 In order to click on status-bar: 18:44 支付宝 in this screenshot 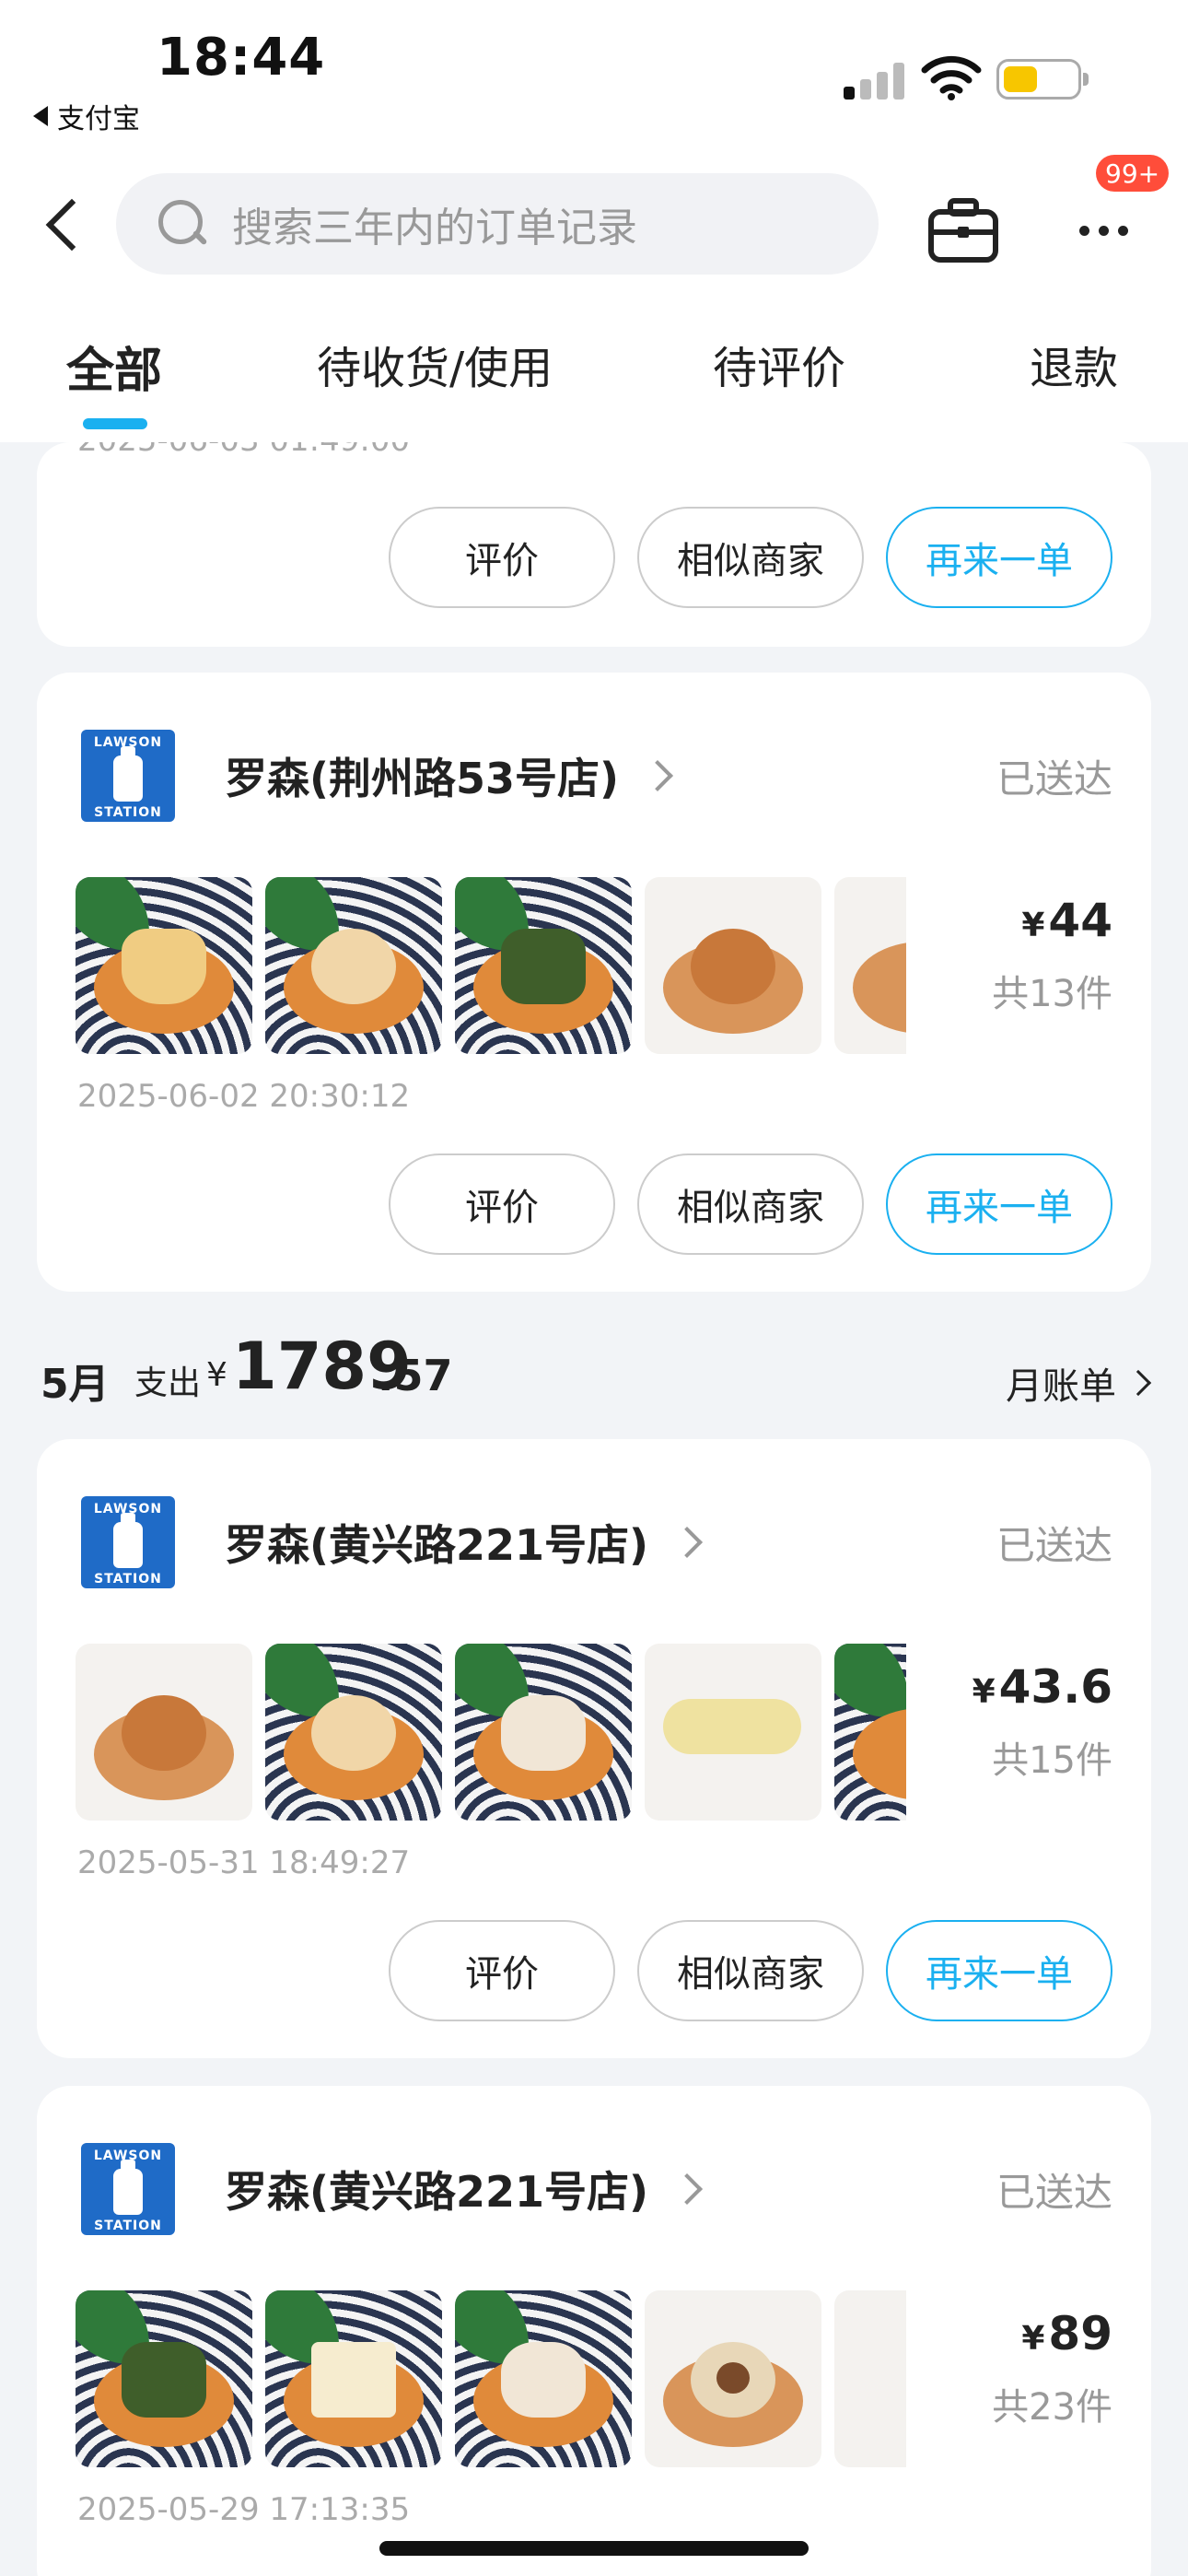, I will do `click(594, 69)`.